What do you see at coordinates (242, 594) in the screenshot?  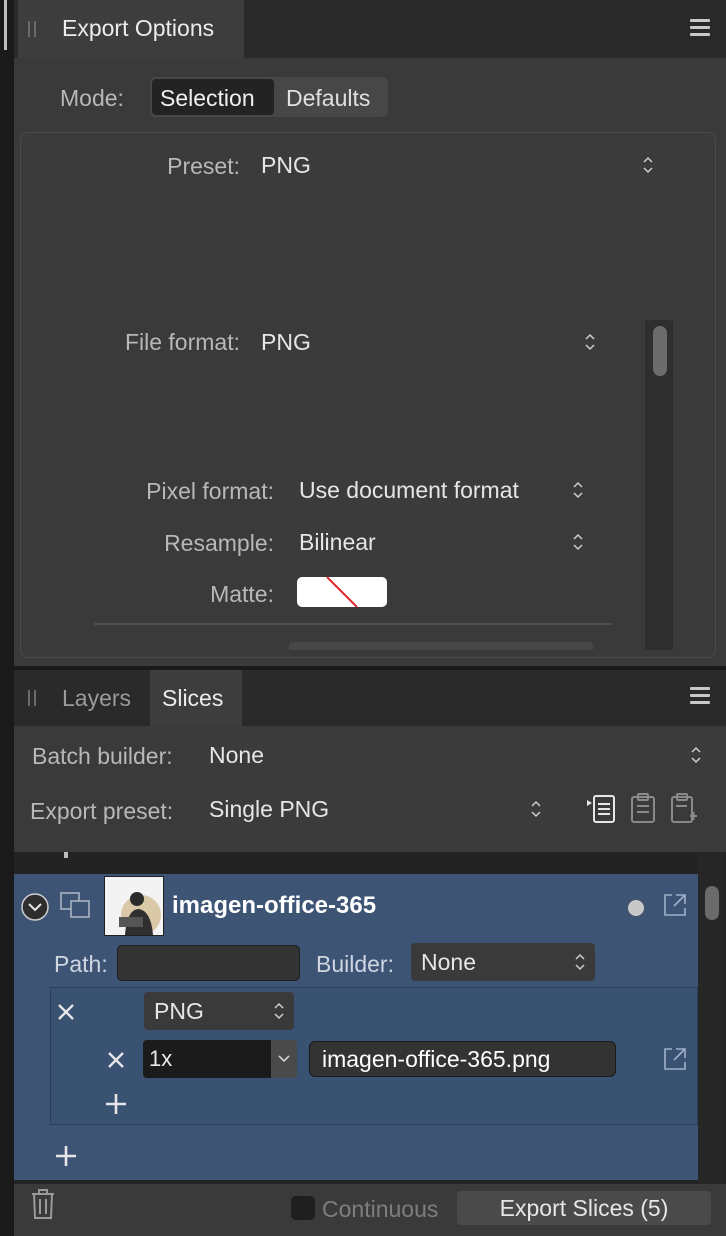 I see `matte-label: Matte:` at bounding box center [242, 594].